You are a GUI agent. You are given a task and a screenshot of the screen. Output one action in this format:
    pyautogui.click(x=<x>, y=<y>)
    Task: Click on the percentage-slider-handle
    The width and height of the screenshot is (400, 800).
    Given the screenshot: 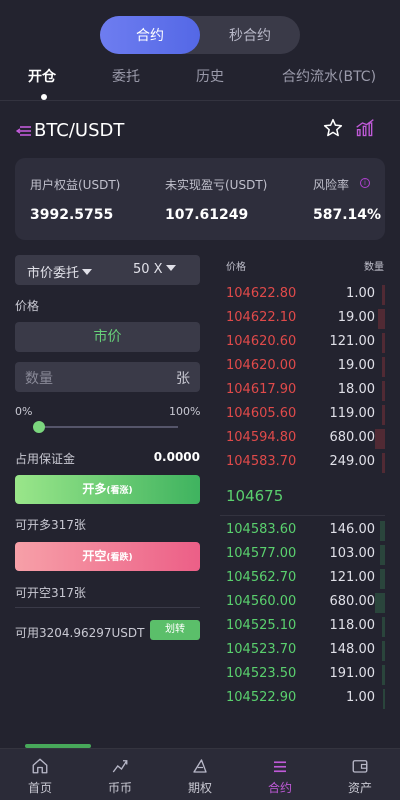 What is the action you would take?
    pyautogui.click(x=39, y=427)
    